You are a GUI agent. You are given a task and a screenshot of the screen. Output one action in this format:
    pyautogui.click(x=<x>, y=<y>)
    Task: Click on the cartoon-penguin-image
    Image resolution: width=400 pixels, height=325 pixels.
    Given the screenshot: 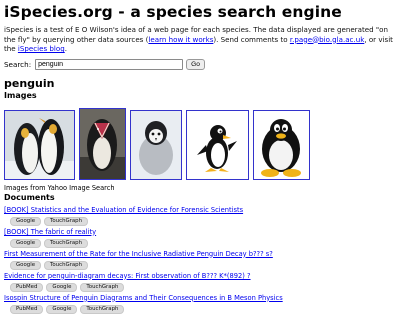 What is the action you would take?
    pyautogui.click(x=217, y=144)
    